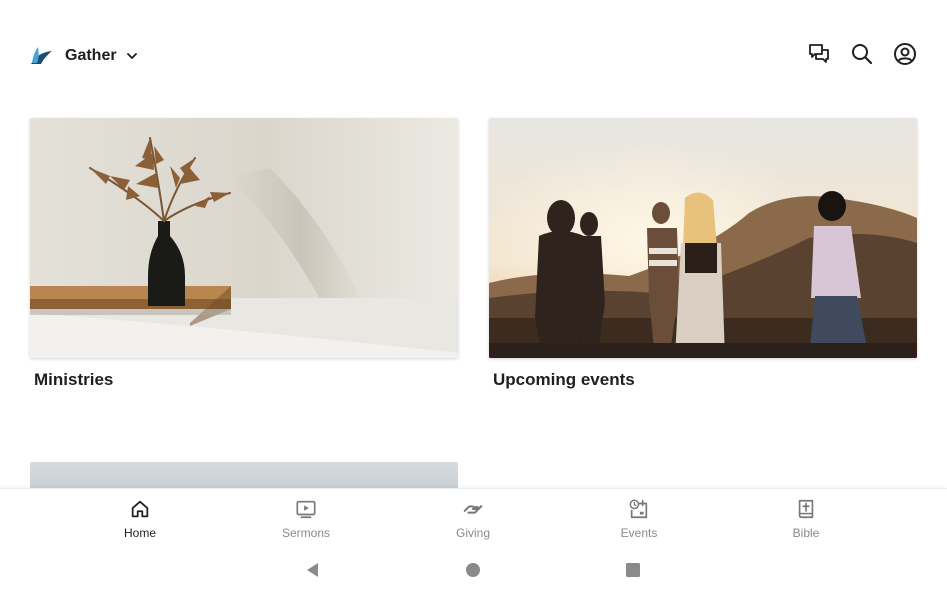  I want to click on bottom-navigation: Home Sermons Giving Events Bible, so click(473, 518).